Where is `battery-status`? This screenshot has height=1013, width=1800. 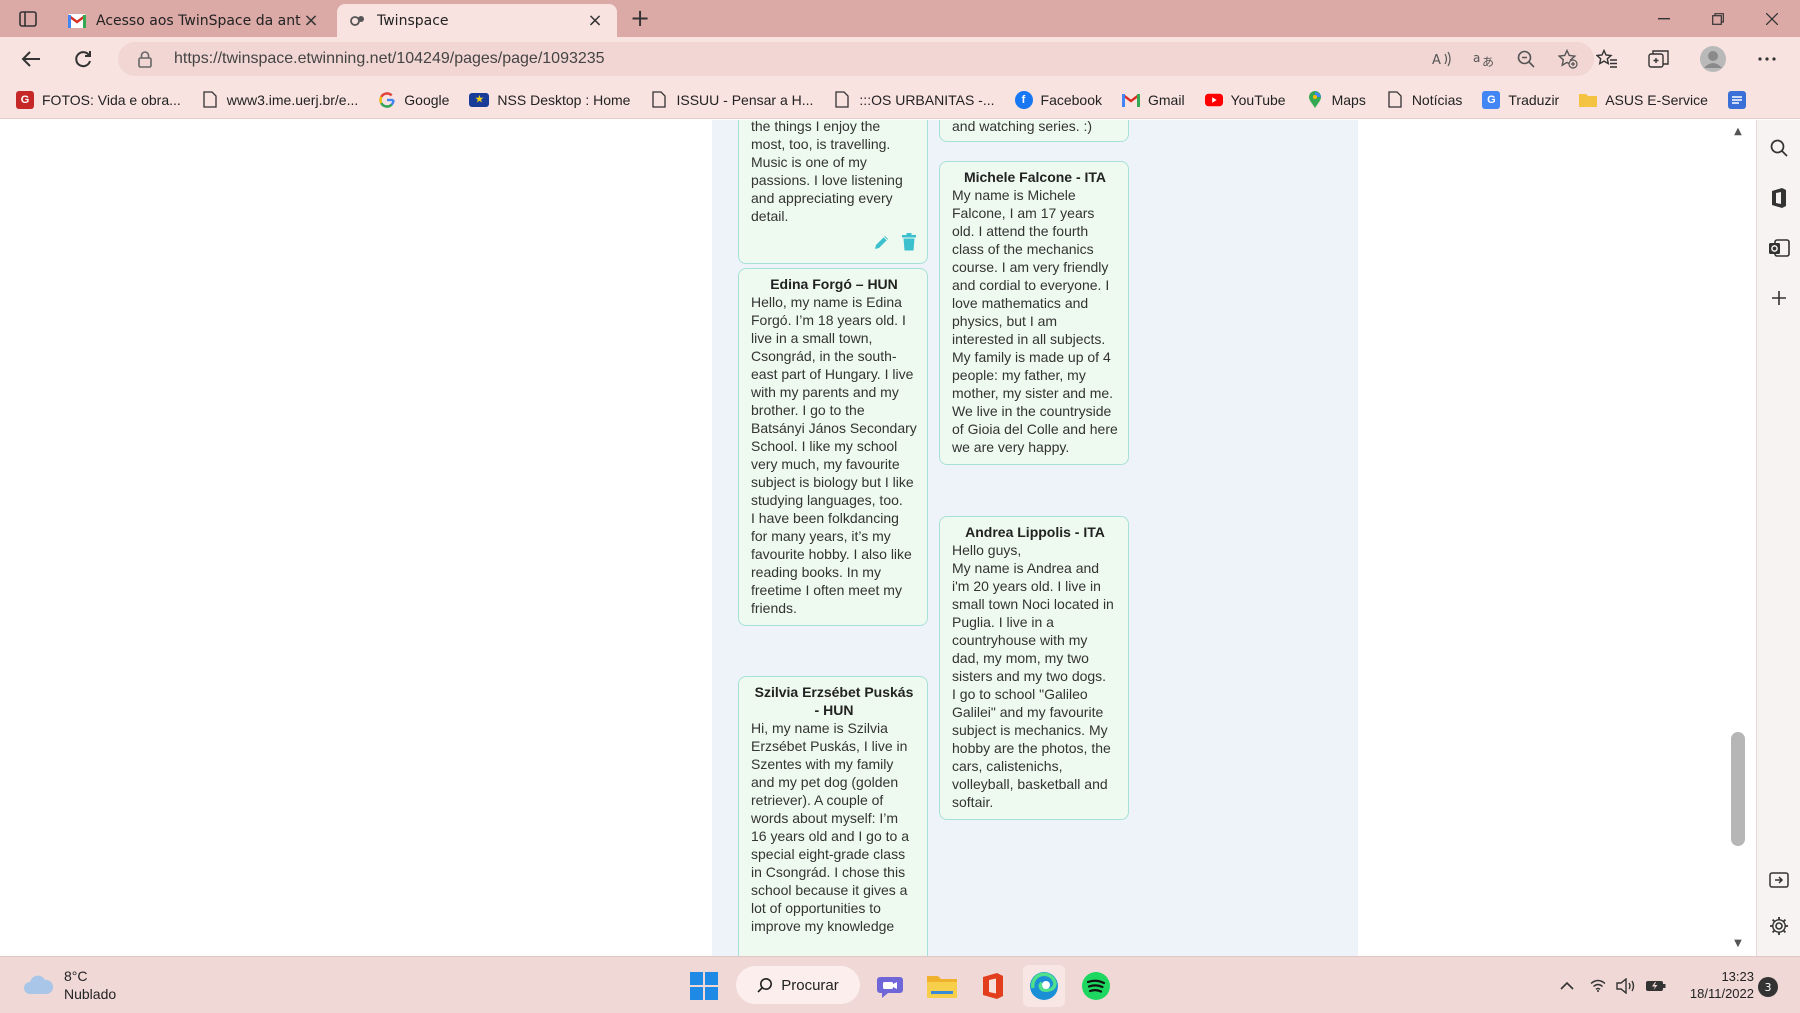 battery-status is located at coordinates (1656, 985).